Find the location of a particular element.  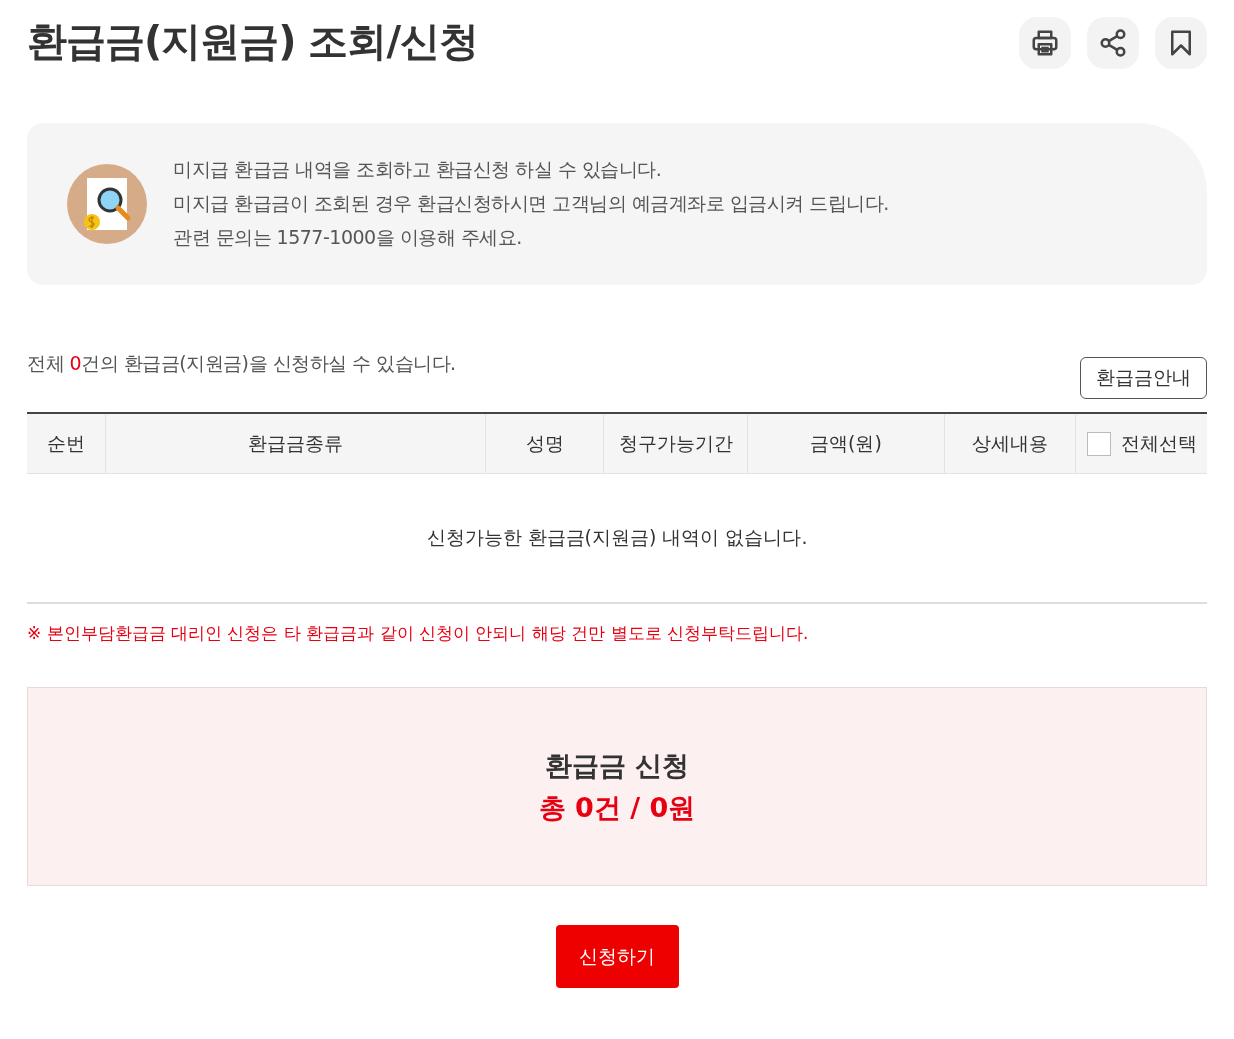

info-text: 관련 문의는 1577-1000을 이용해 주세요. is located at coordinates (348, 237).